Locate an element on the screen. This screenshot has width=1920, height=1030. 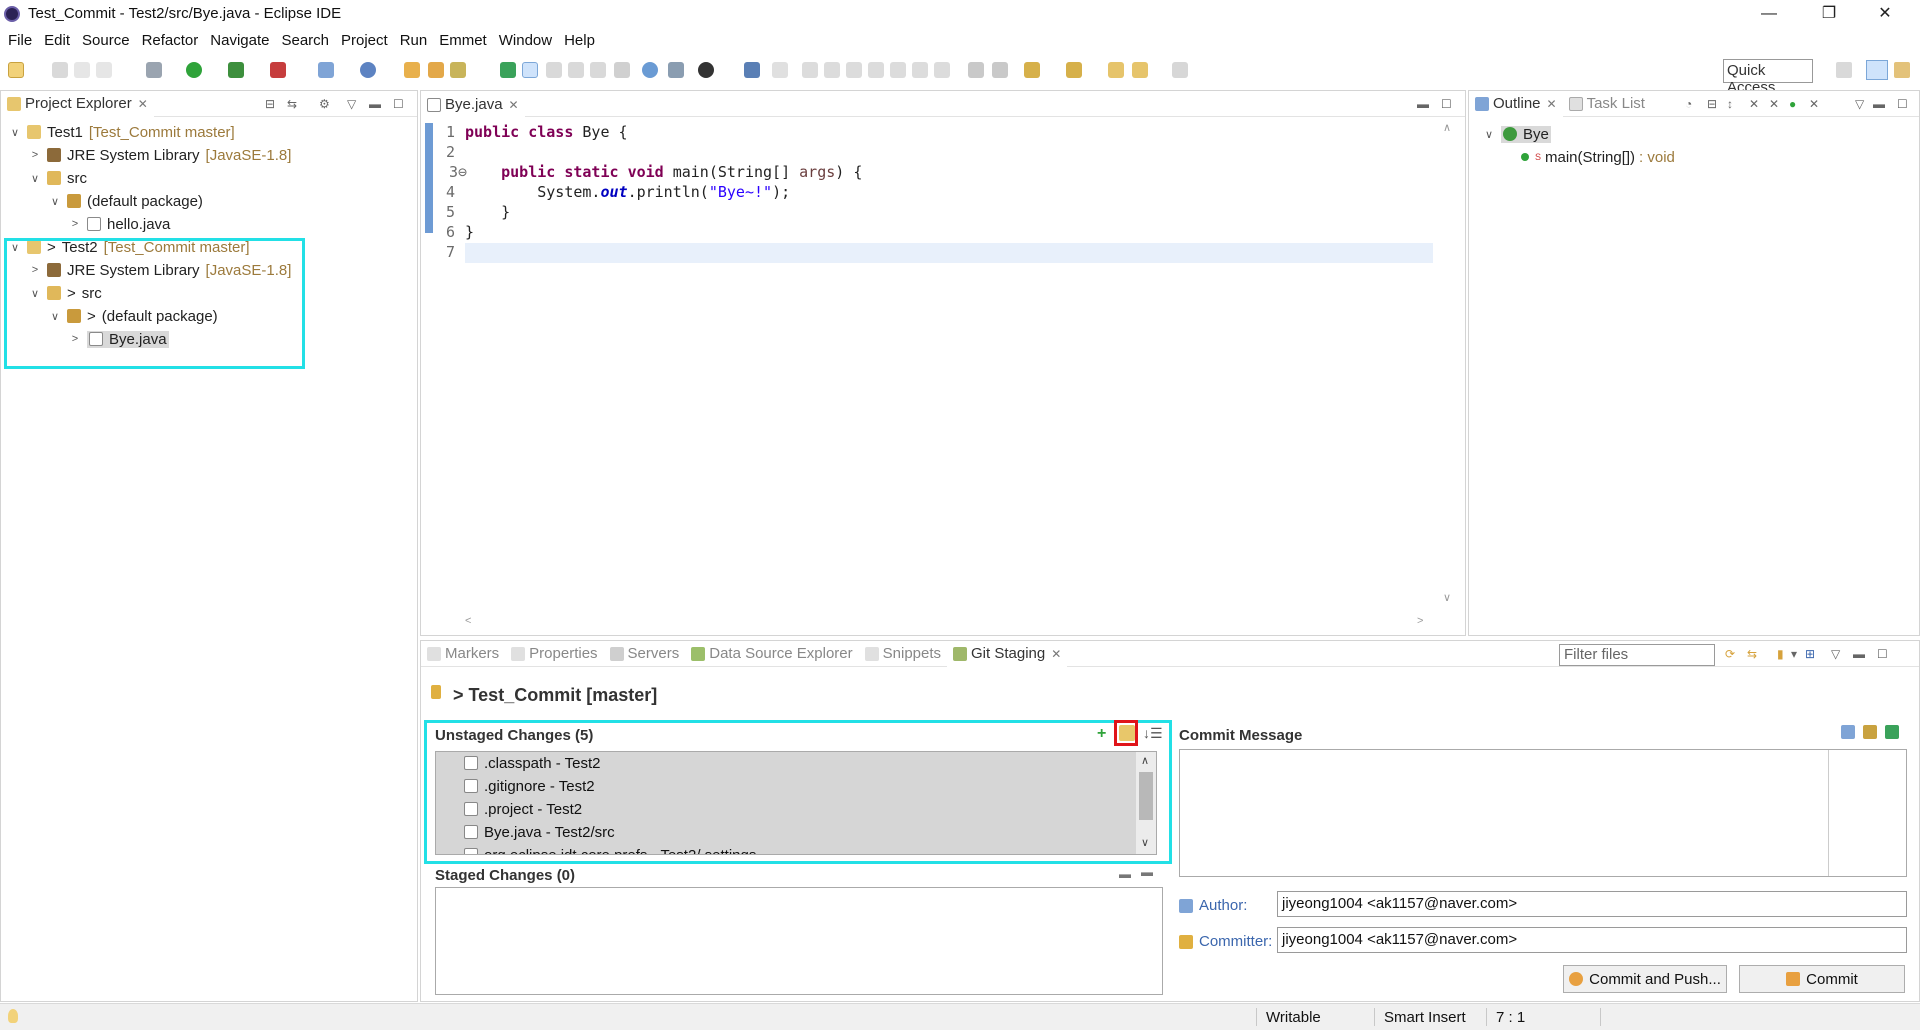
focus-icon: ◔ is located at coordinates (1688, 104).